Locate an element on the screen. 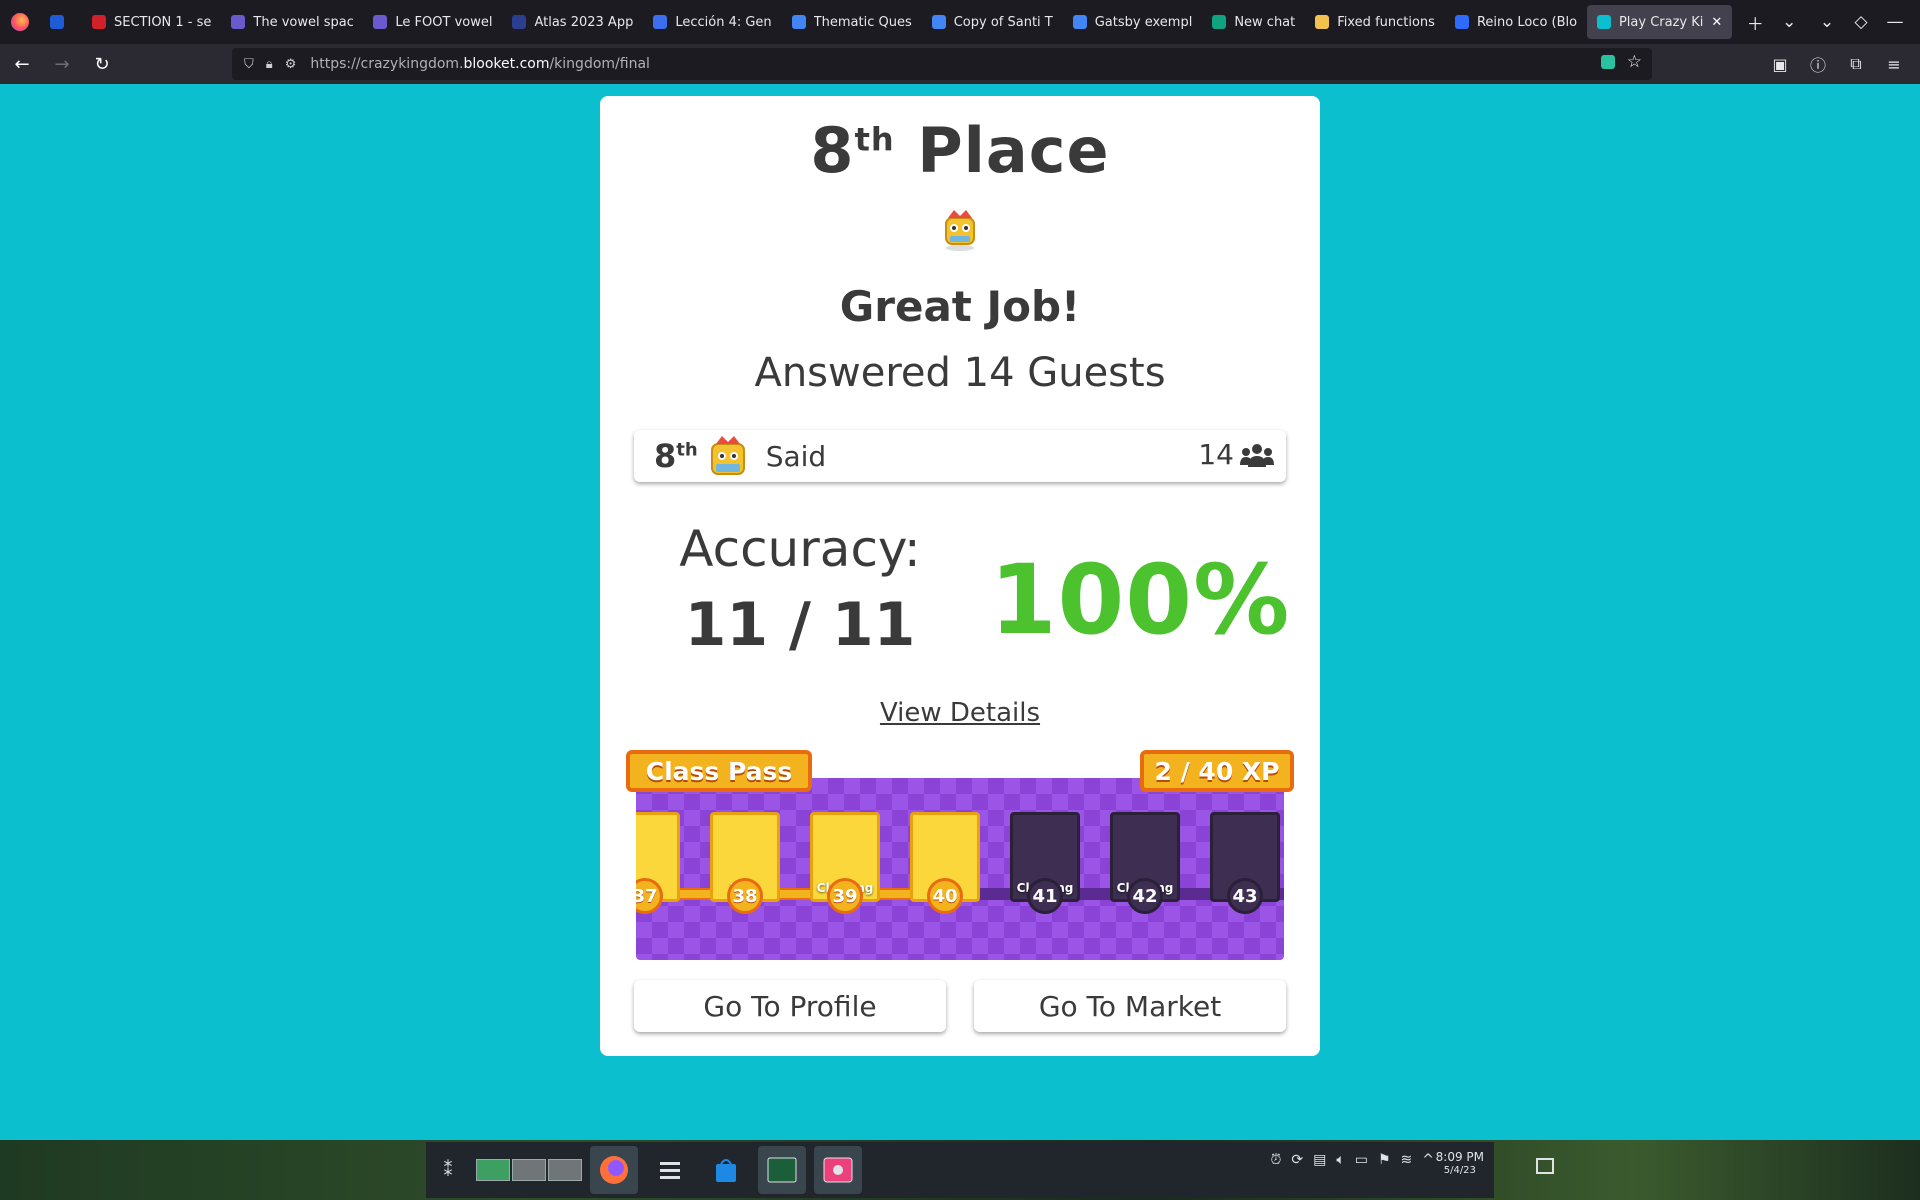 This screenshot has width=1920, height=1200. class-pass-badge: Class Pass is located at coordinates (719, 771).